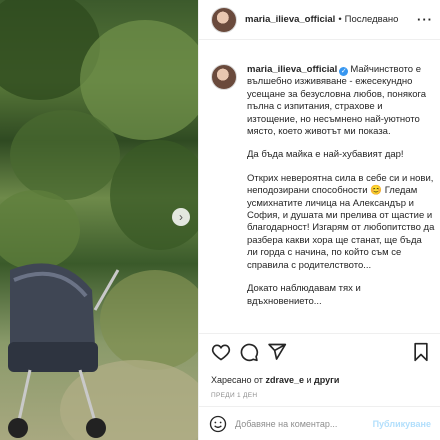  I want to click on follow-status-button: Последвано, so click(372, 19).